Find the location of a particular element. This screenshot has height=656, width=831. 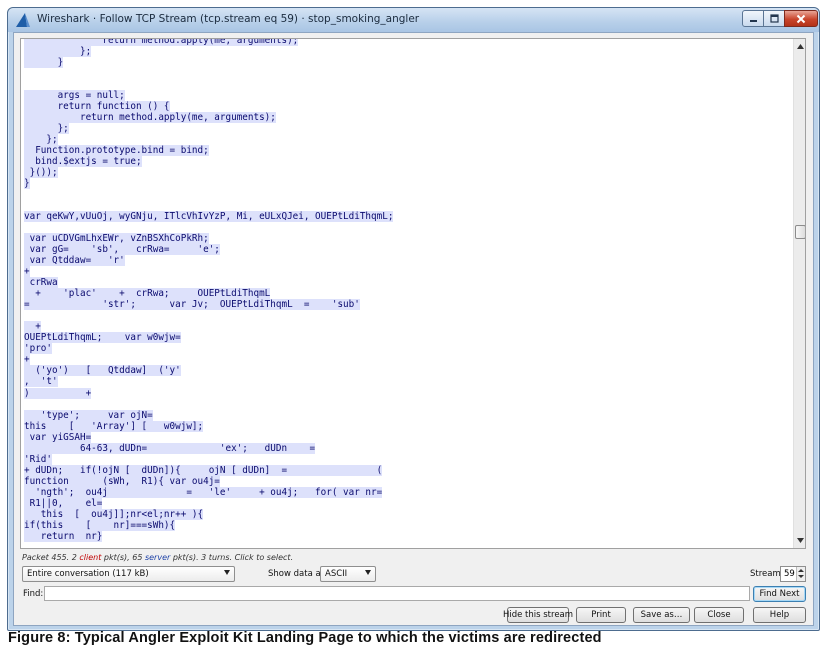

stream-line: crRwa is located at coordinates (41, 283).